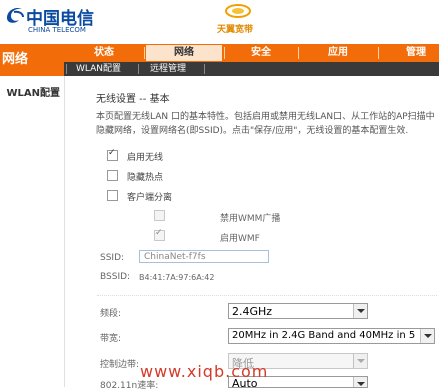 This screenshot has width=439, height=391. What do you see at coordinates (184, 53) in the screenshot?
I see `tab-network: 网络` at bounding box center [184, 53].